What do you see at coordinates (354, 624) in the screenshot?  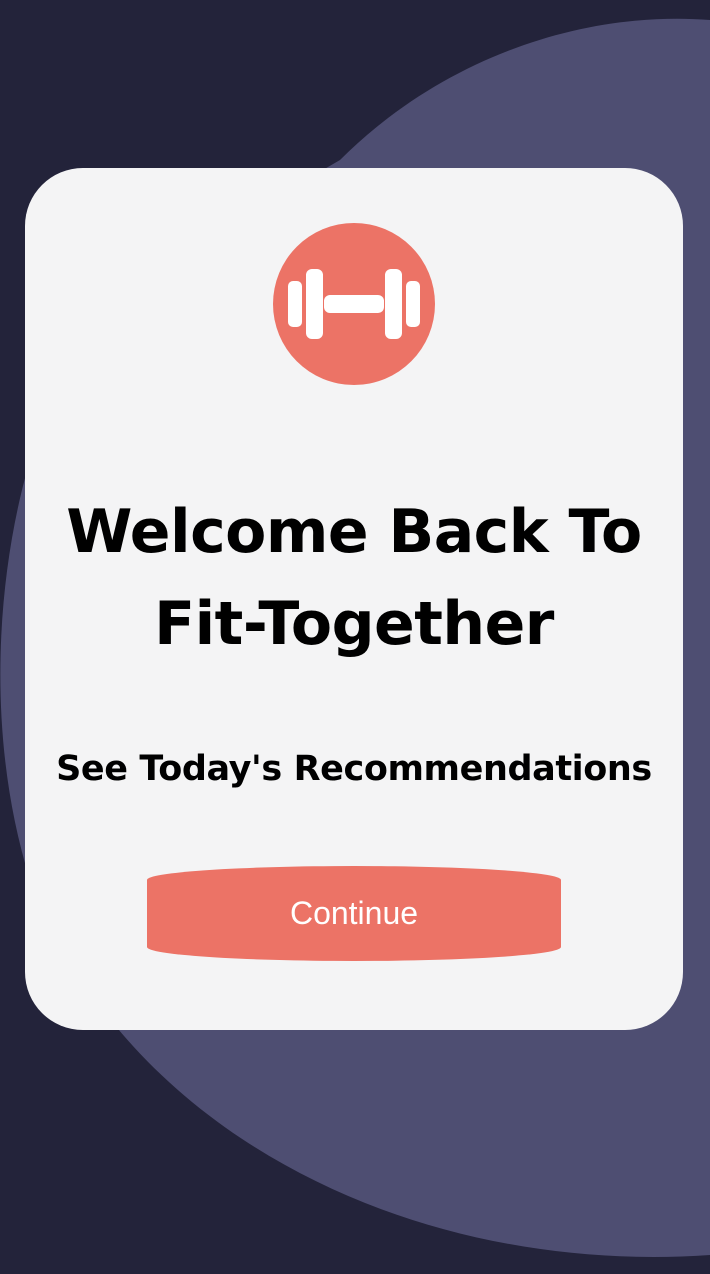 I see `title-line-2: Fit-Together` at bounding box center [354, 624].